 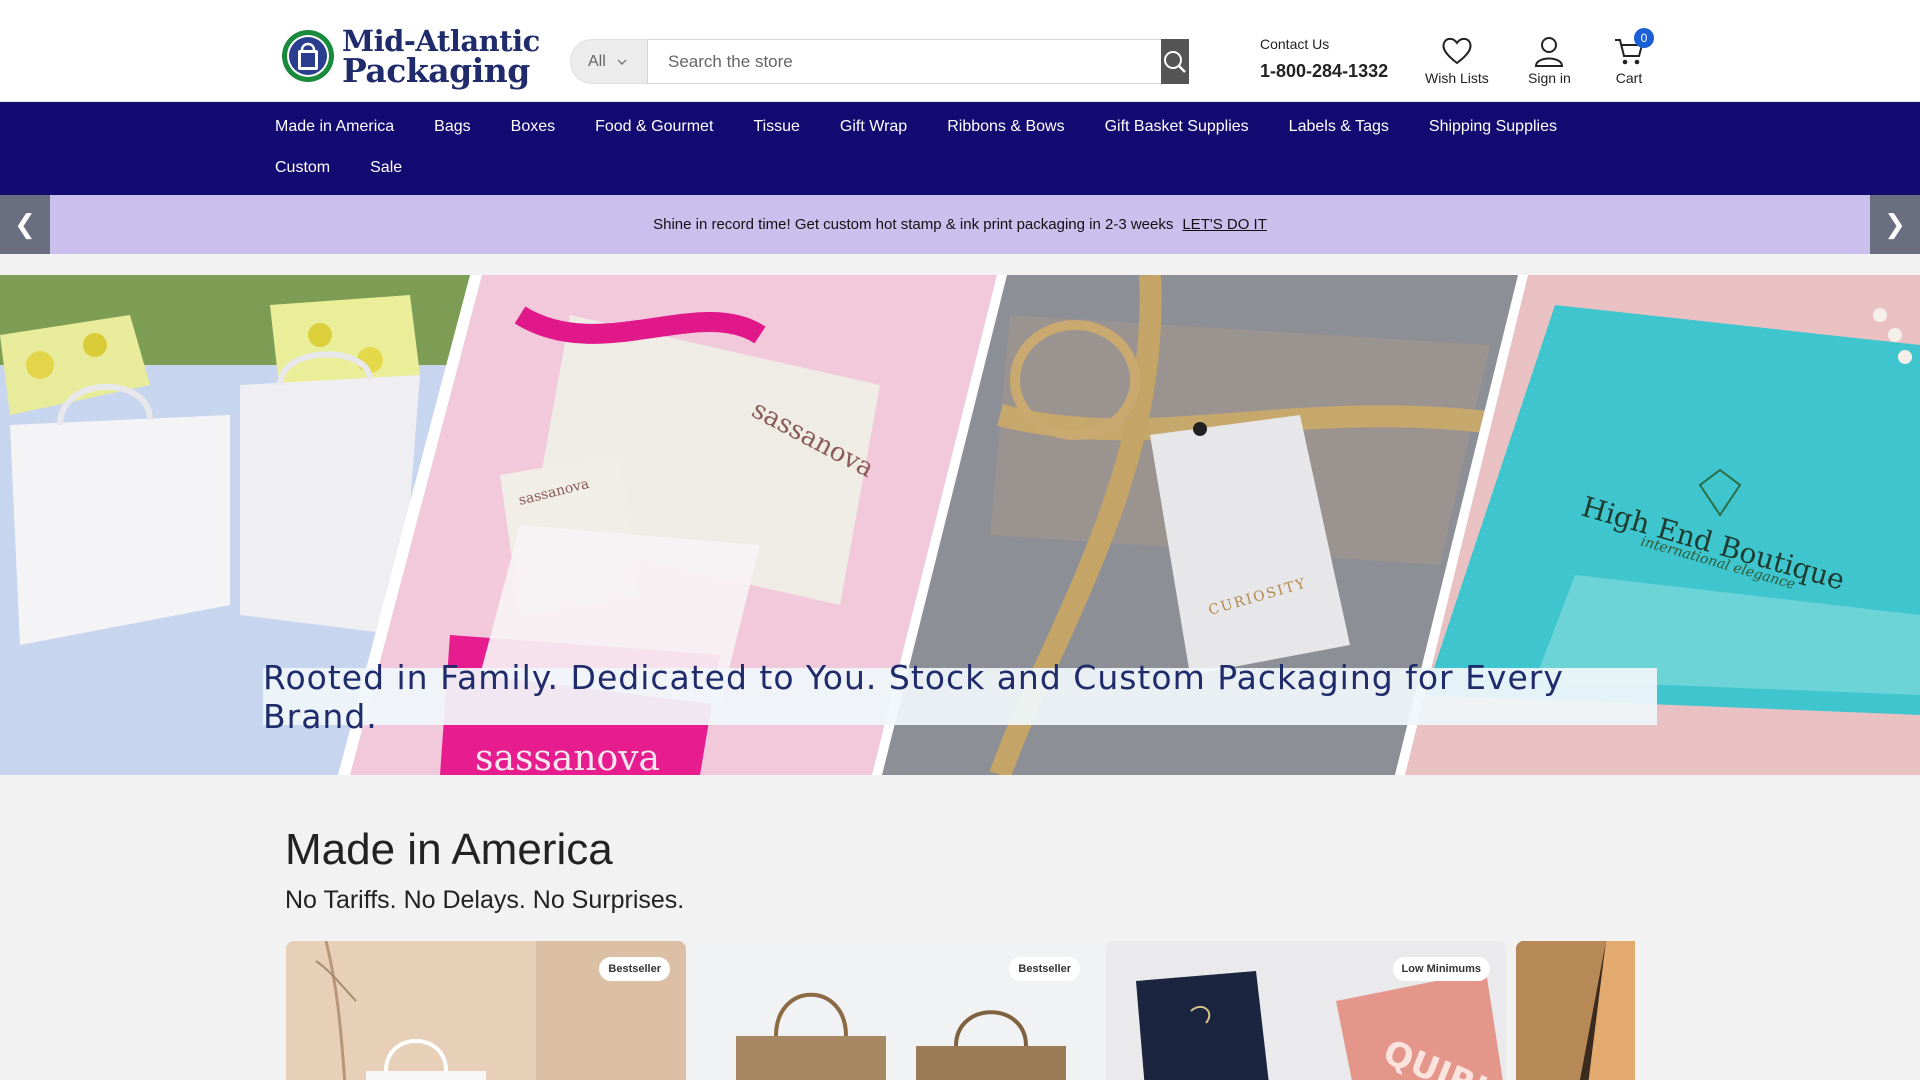 I want to click on product-card, so click(x=1575, y=1010).